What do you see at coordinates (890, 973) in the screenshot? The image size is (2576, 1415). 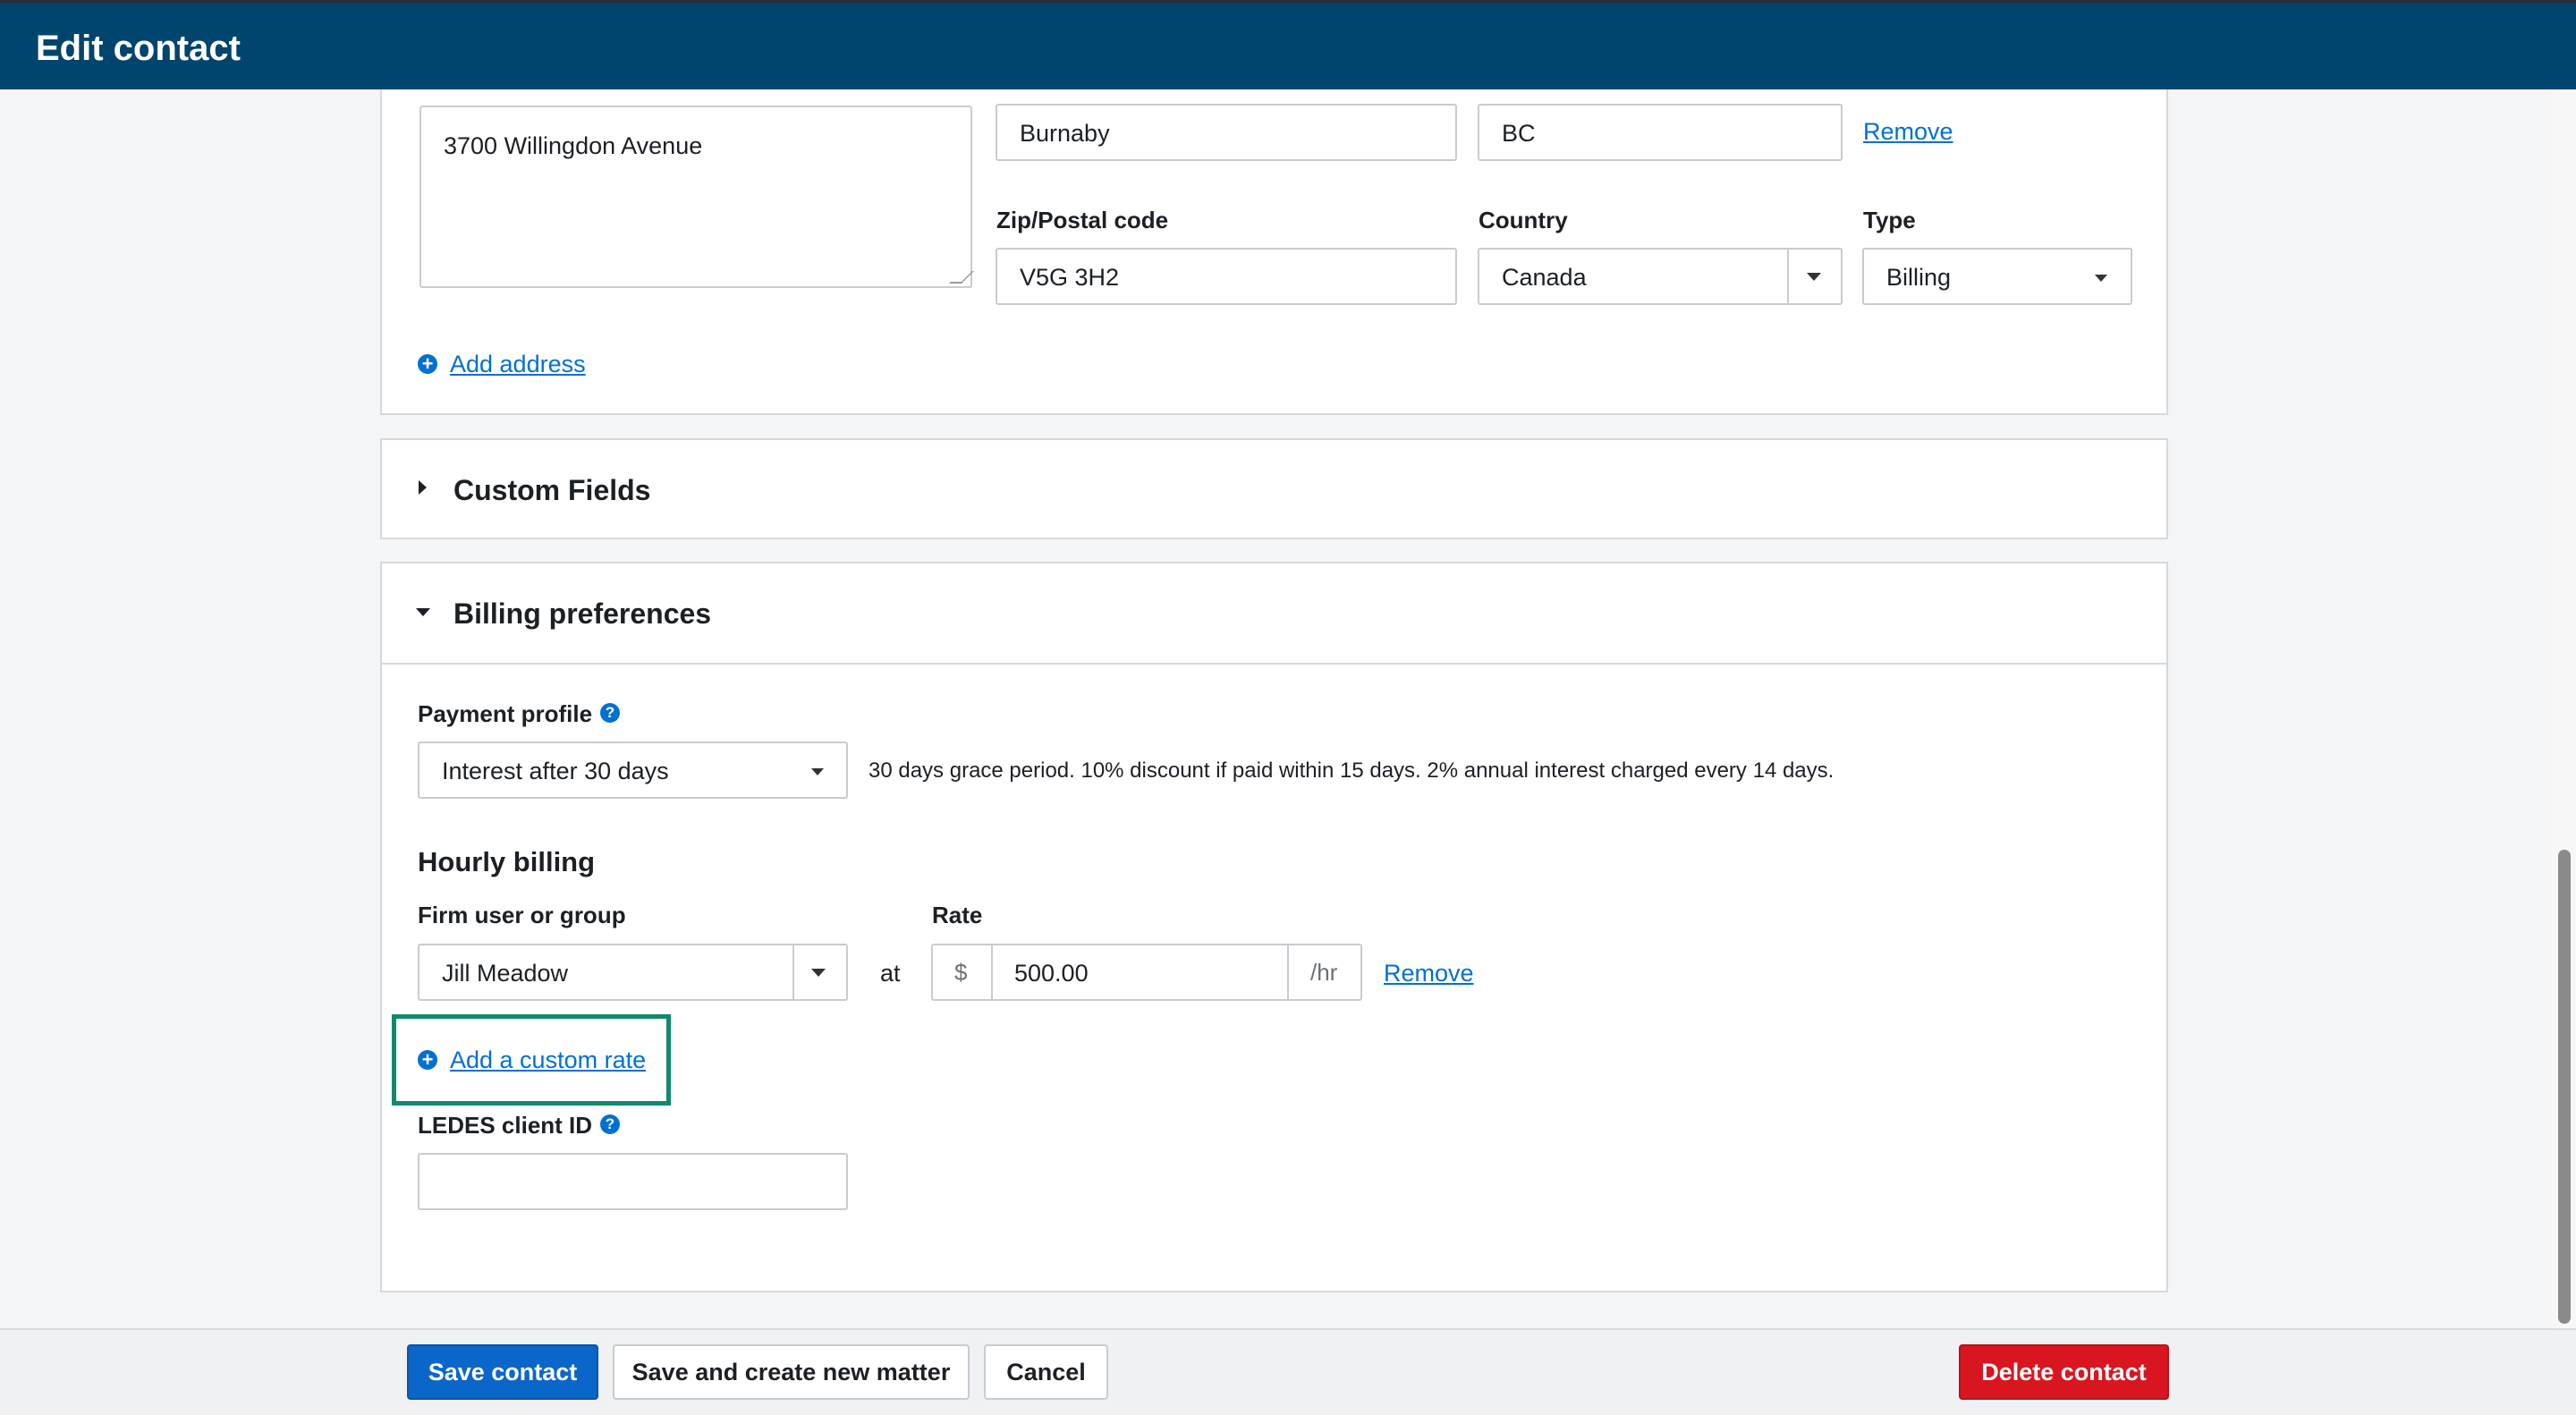 I see `at-label: at` at bounding box center [890, 973].